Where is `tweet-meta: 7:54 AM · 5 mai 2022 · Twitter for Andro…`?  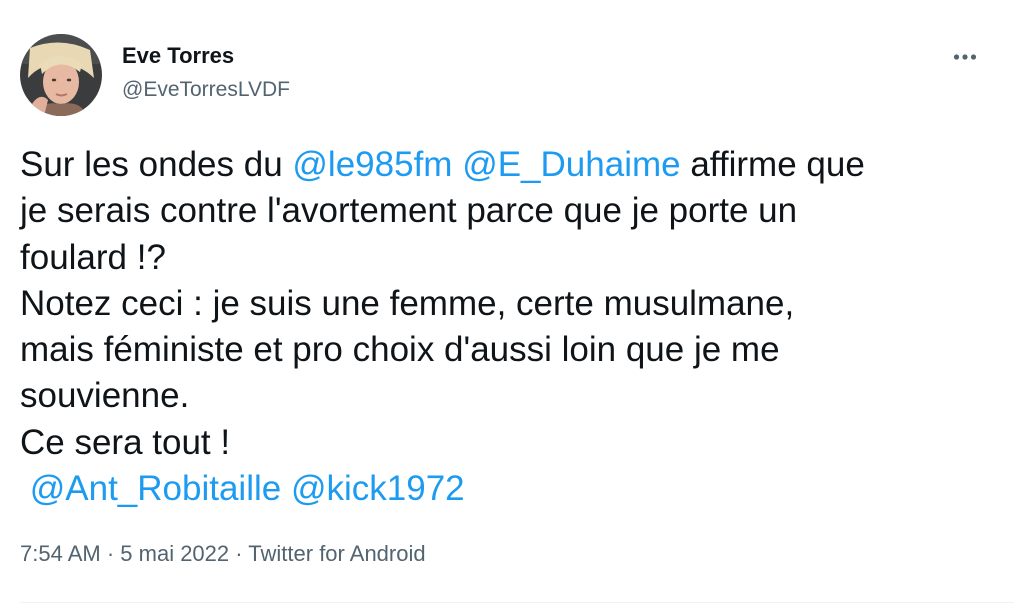 tweet-meta: 7:54 AM · 5 mai 2022 · Twitter for Andro… is located at coordinates (223, 554).